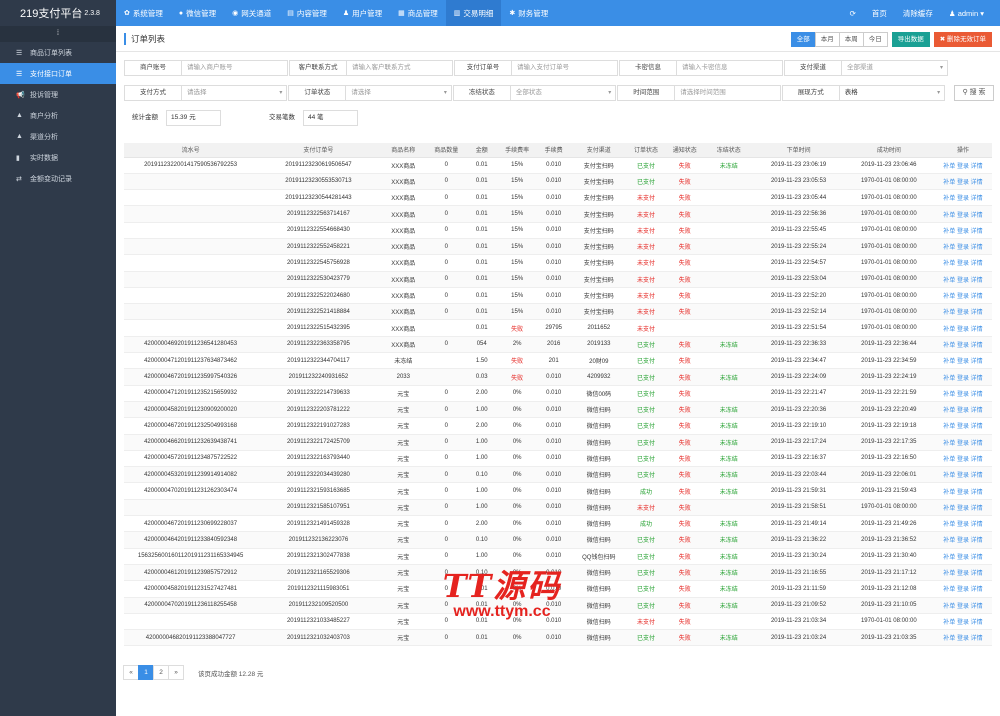 Image resolution: width=1000 pixels, height=716 pixels. What do you see at coordinates (58, 73) in the screenshot?
I see `sidebar-item-1: ☰ 支付接口订单` at bounding box center [58, 73].